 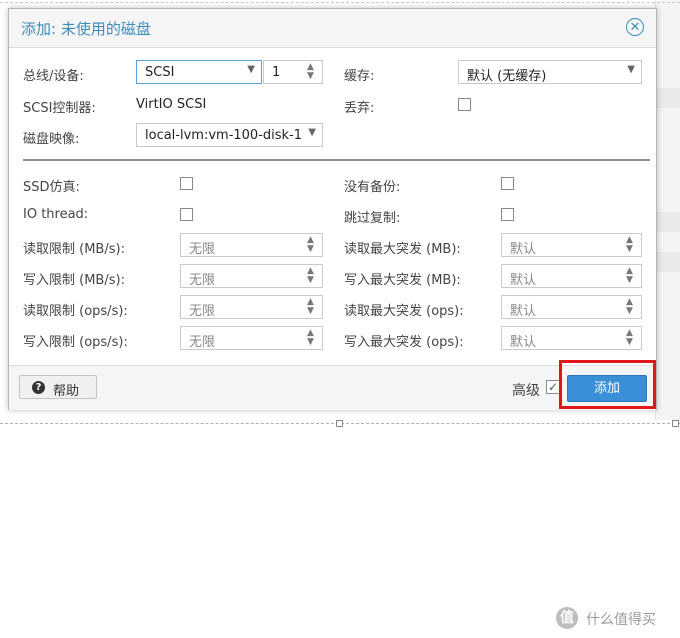 I want to click on no-backup-label: 没有备份:, so click(x=372, y=187).